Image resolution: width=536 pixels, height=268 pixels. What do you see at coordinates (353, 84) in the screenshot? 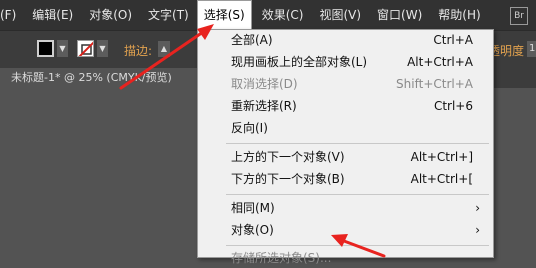
I see `menu-item-deselect: 取消选择(D) Shift+Ctrl+A` at bounding box center [353, 84].